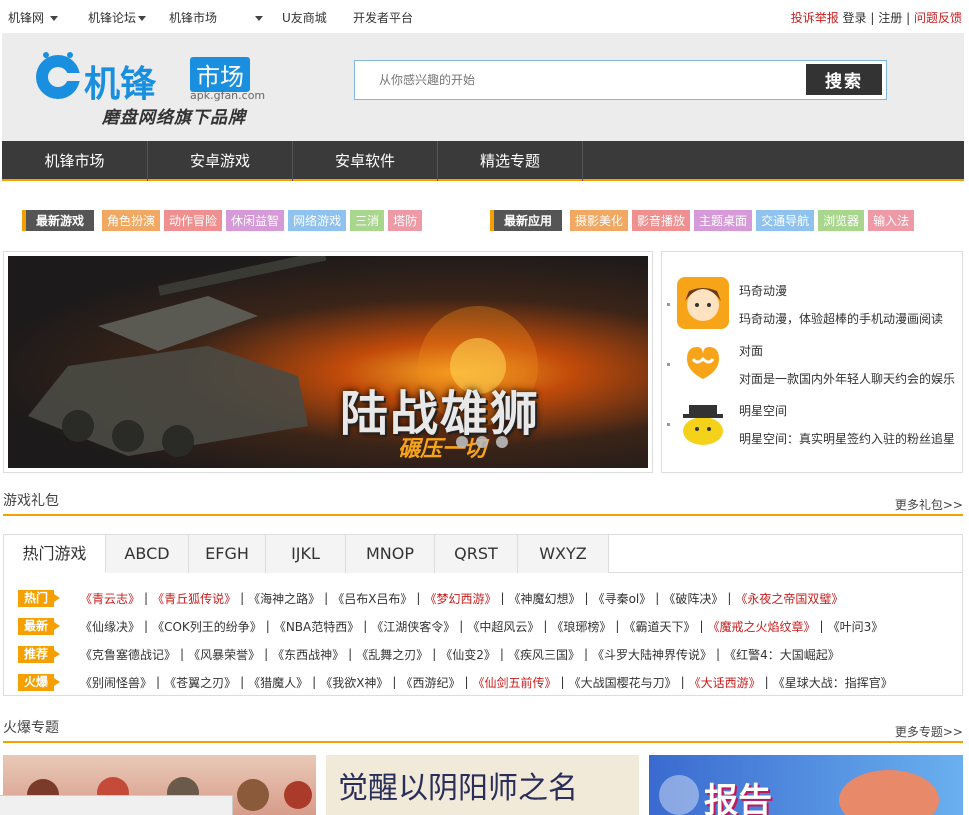 Image resolution: width=969 pixels, height=815 pixels. Describe the element at coordinates (785, 220) in the screenshot. I see `tag-apps-3: 交通导航` at that location.